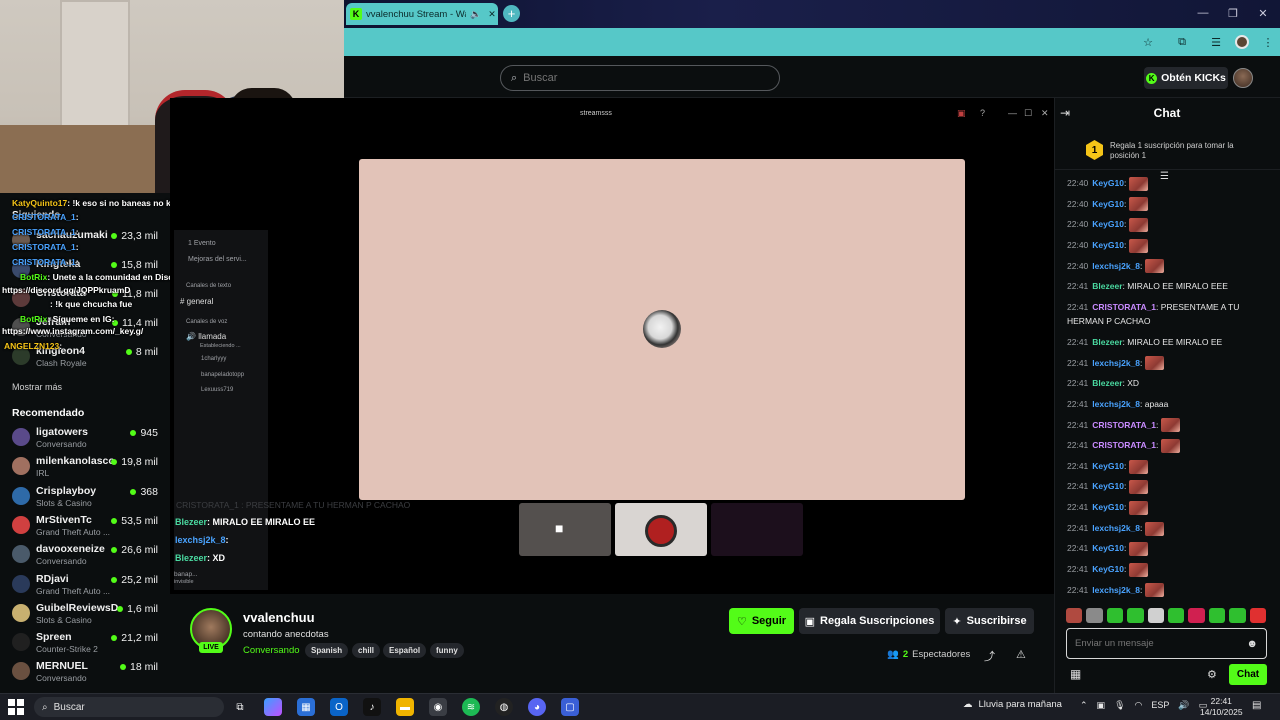 Image resolution: width=1280 pixels, height=720 pixels. What do you see at coordinates (1021, 654) in the screenshot?
I see `report-icon: ⚠` at bounding box center [1021, 654].